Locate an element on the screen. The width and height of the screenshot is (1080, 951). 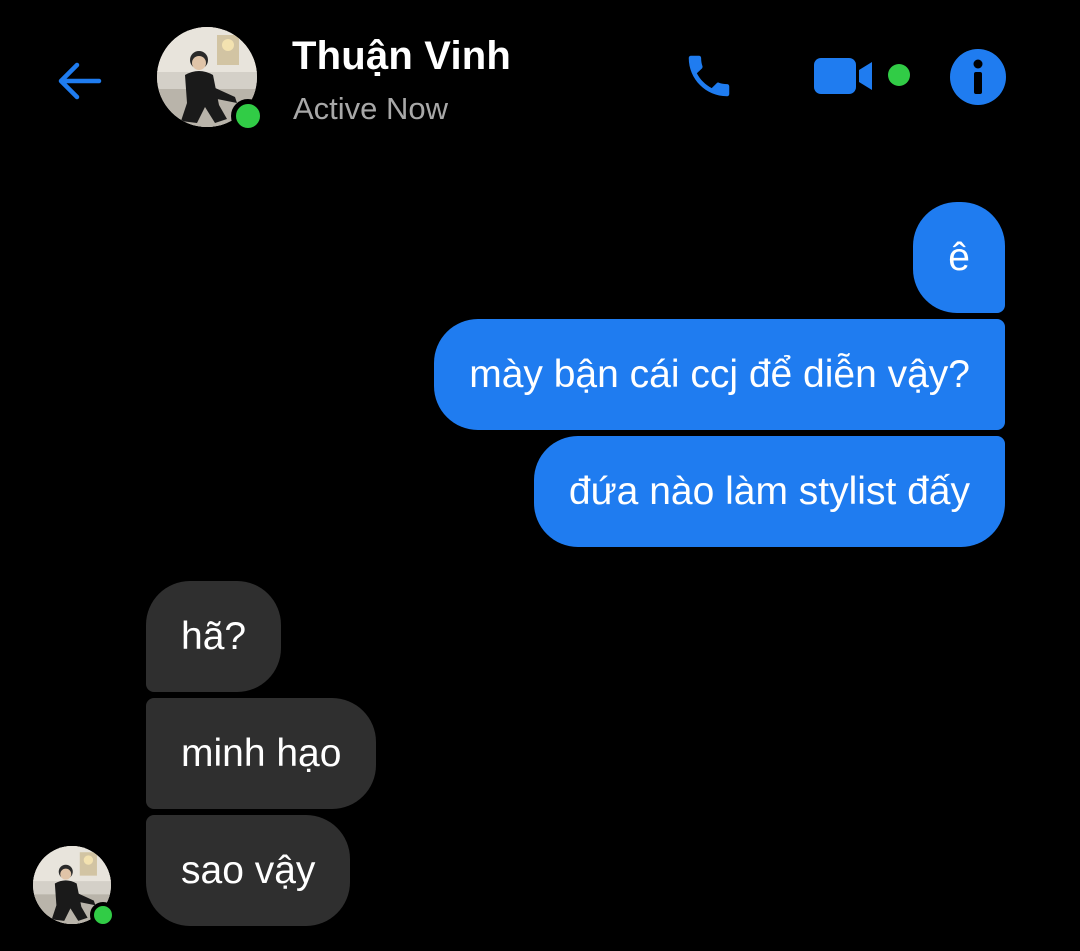
conversation-info-button is located at coordinates (978, 77).